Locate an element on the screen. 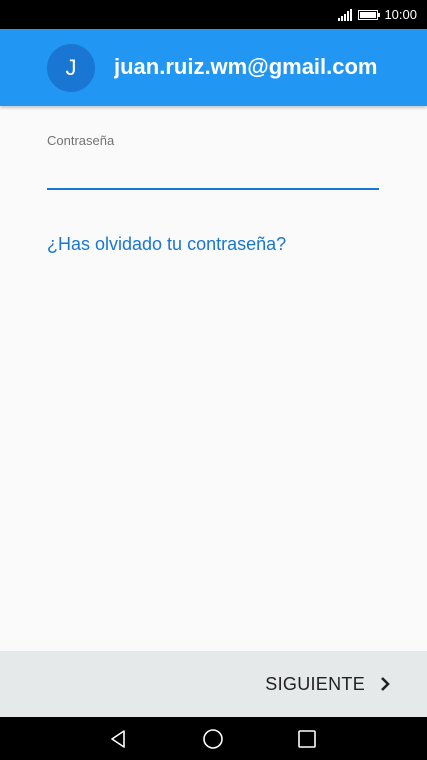 This screenshot has height=760, width=427. navigation-bar is located at coordinates (213, 738).